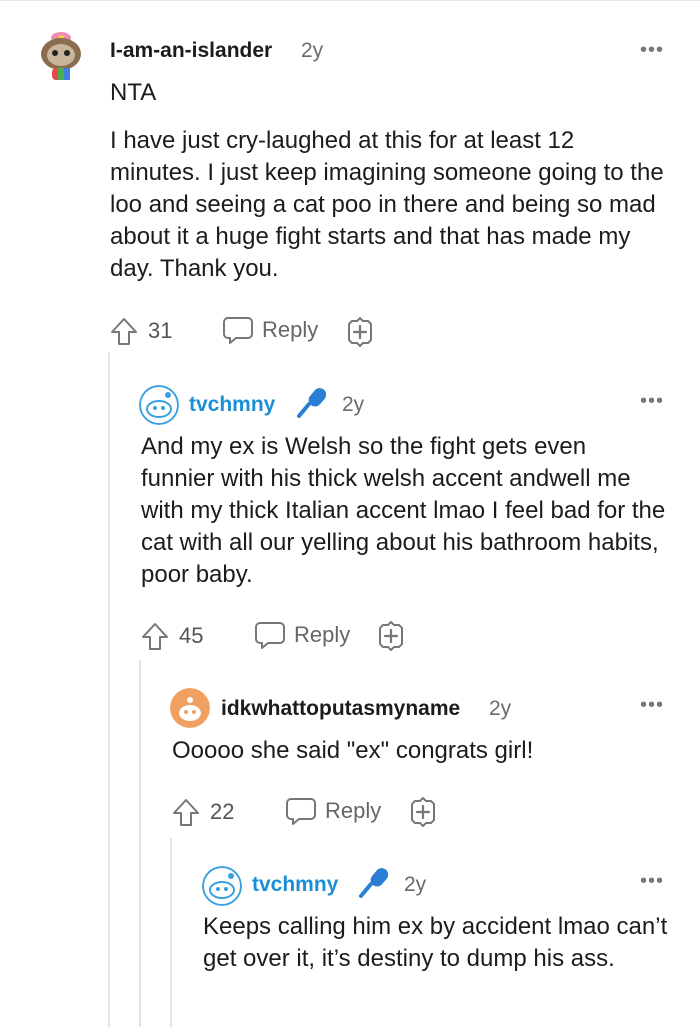  I want to click on upvote-button: 31, so click(140, 331).